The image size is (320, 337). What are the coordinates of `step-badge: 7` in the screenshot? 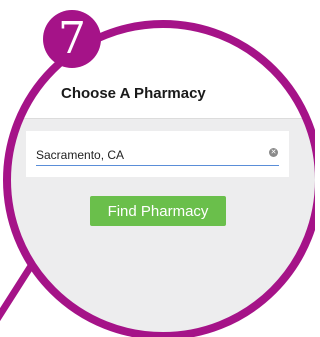 It's located at (72, 39).